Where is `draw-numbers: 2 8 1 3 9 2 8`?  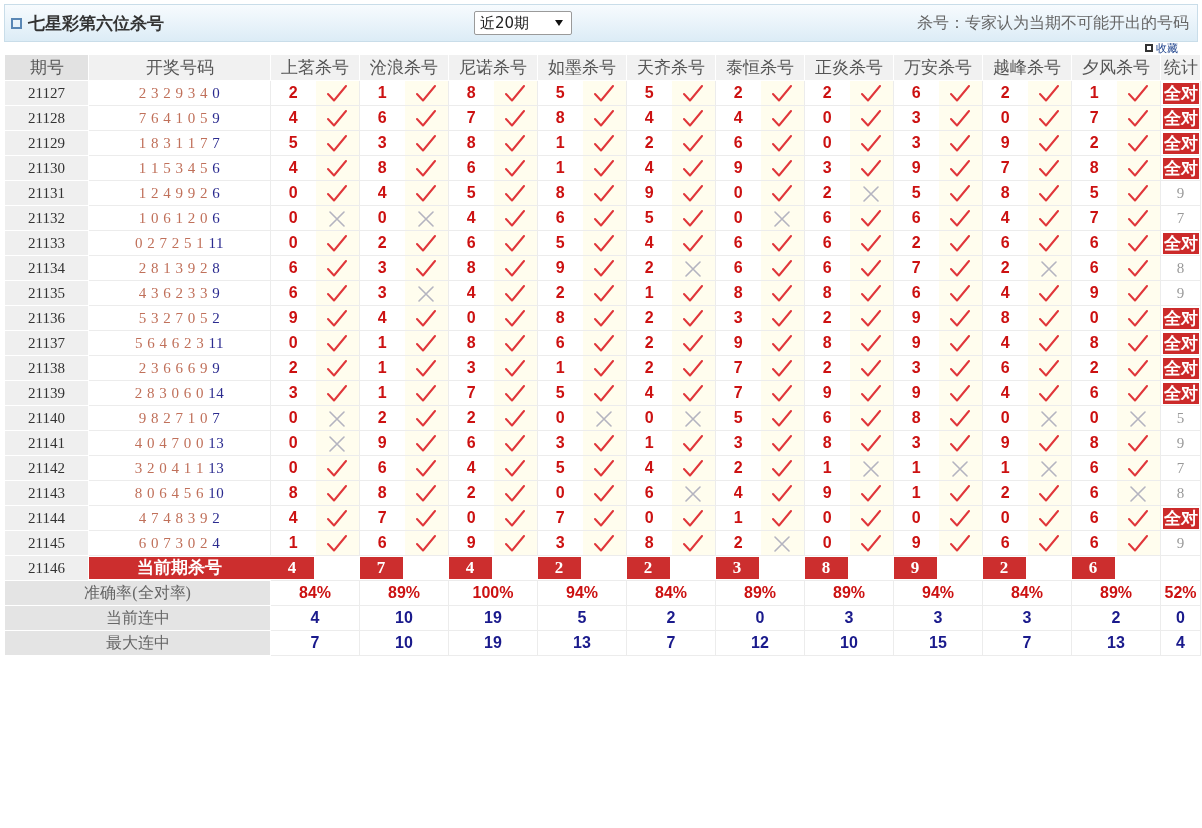 draw-numbers: 2 8 1 3 9 2 8 is located at coordinates (179, 268).